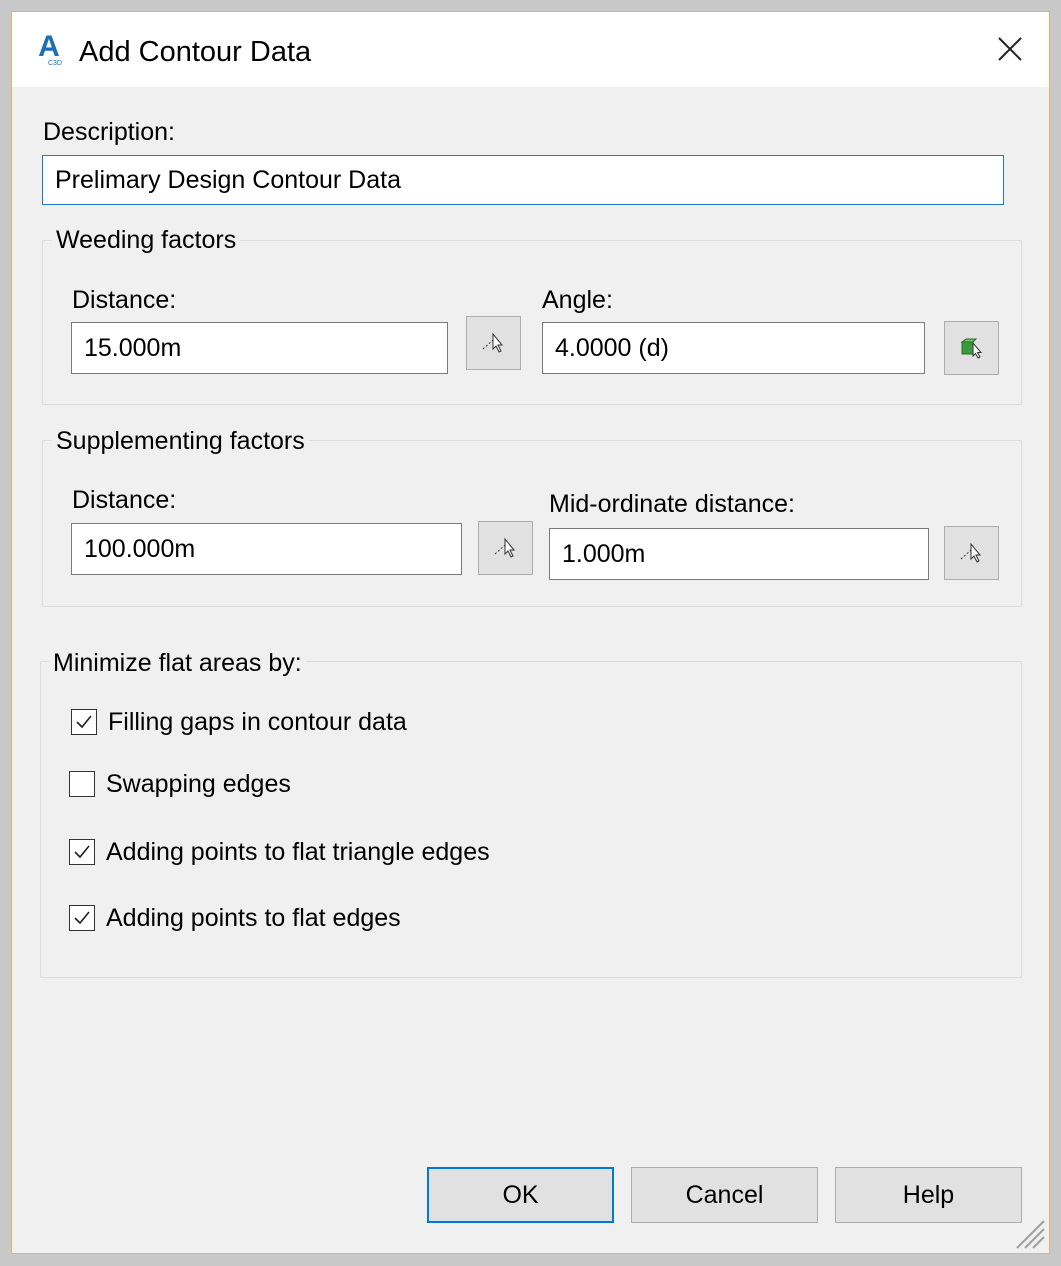 The height and width of the screenshot is (1266, 1061). I want to click on pick-midordinate-button, so click(971, 553).